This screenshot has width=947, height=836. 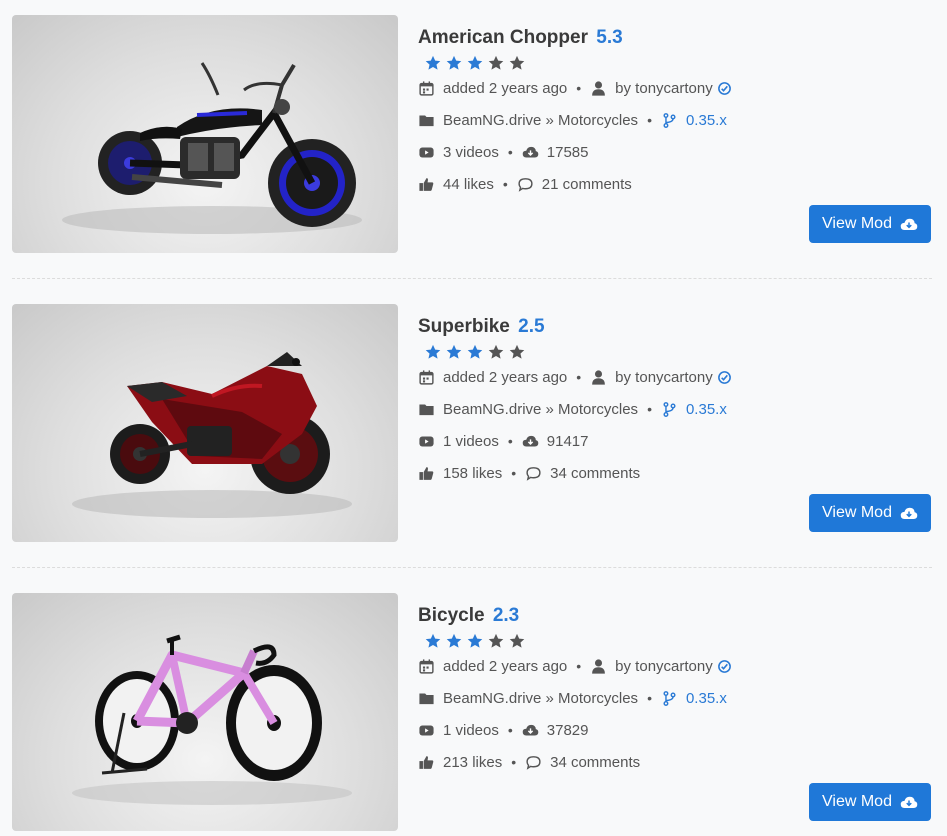 I want to click on meta-row-social: 44 likes • 21 comments, so click(x=525, y=184).